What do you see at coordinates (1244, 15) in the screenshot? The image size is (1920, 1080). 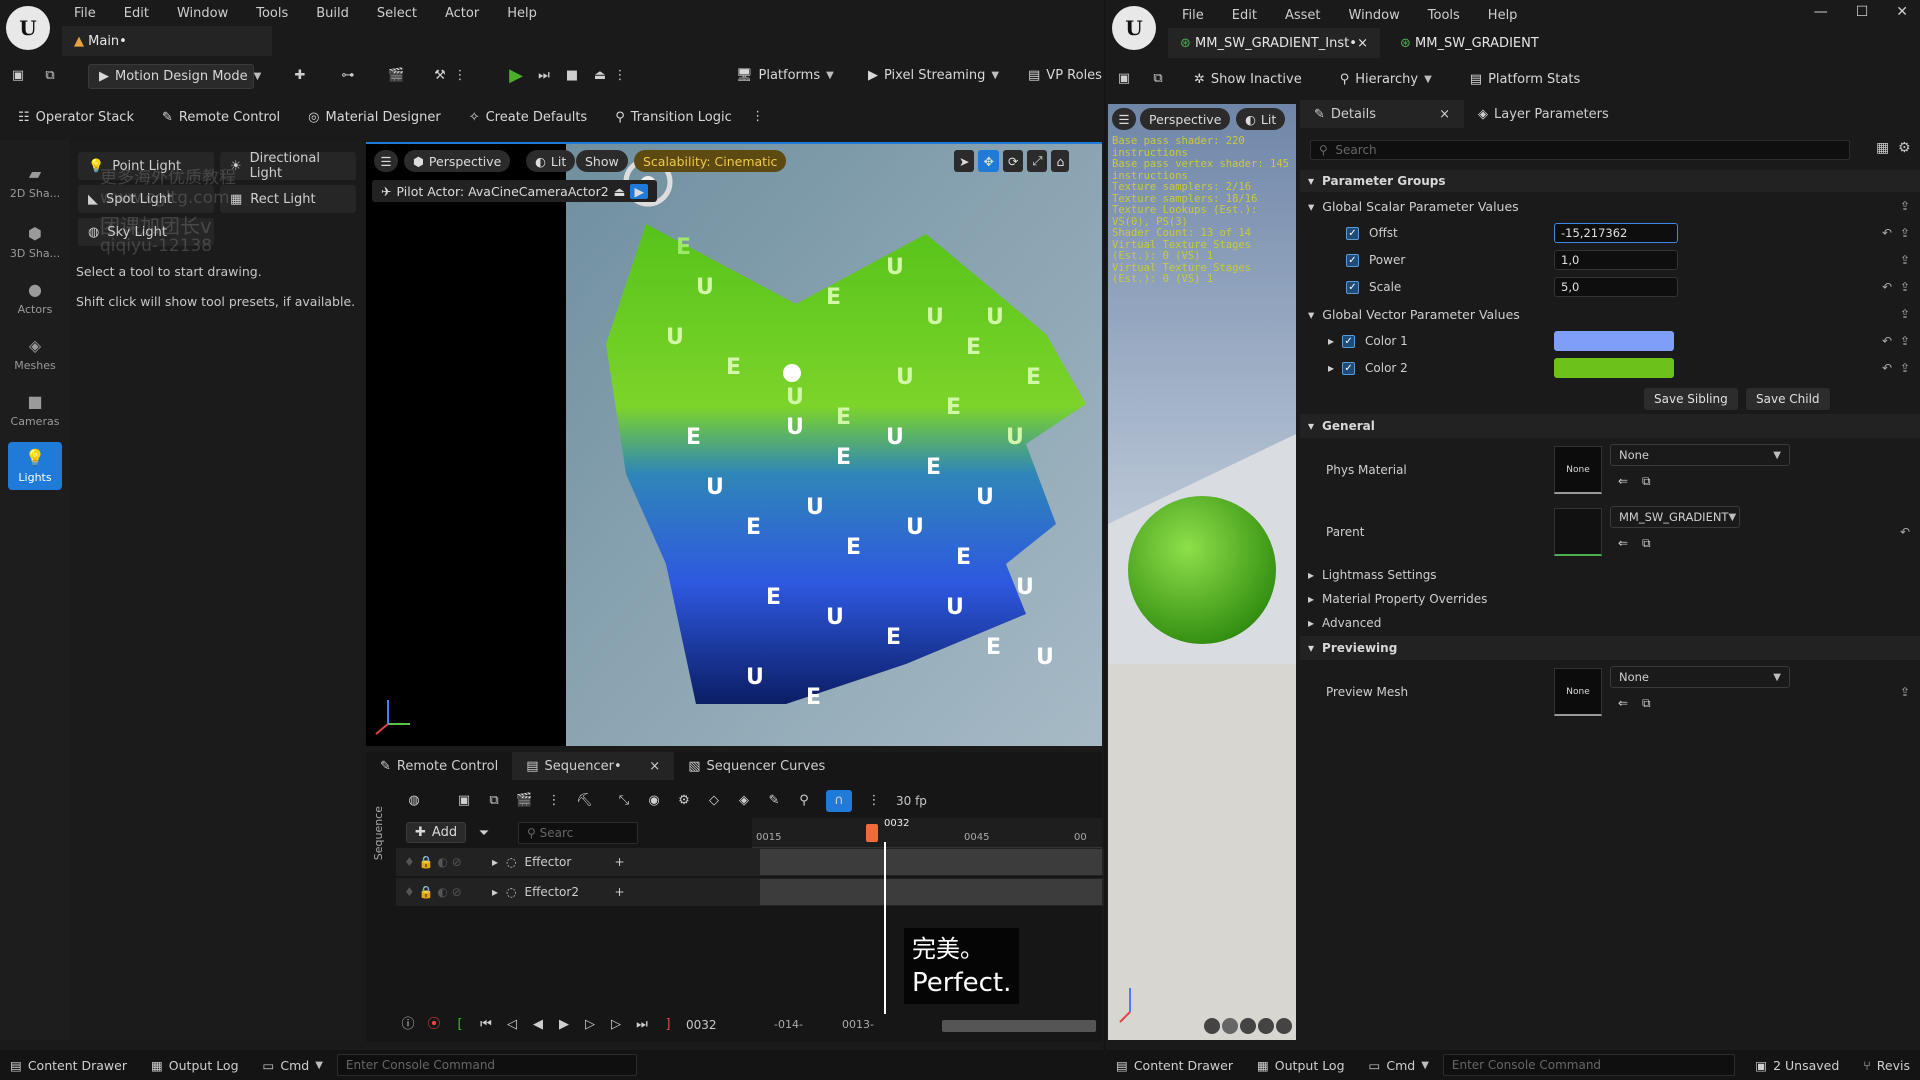 I see `menu-edit: Edit` at bounding box center [1244, 15].